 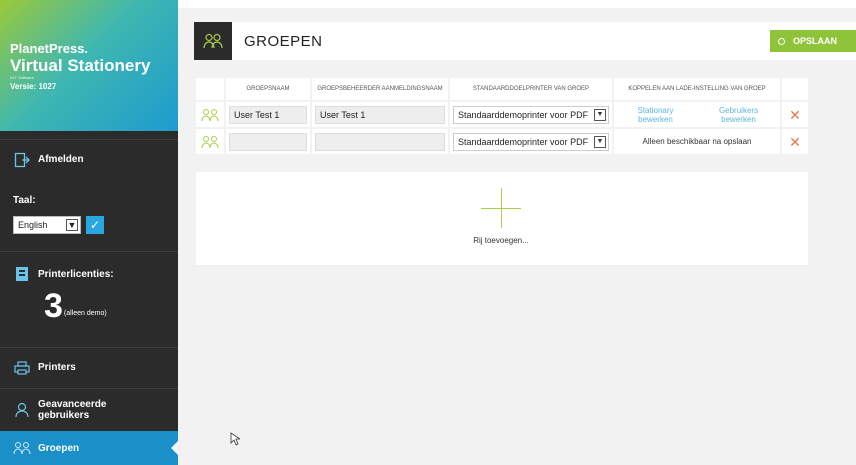 What do you see at coordinates (781, 41) in the screenshot?
I see `save-icon` at bounding box center [781, 41].